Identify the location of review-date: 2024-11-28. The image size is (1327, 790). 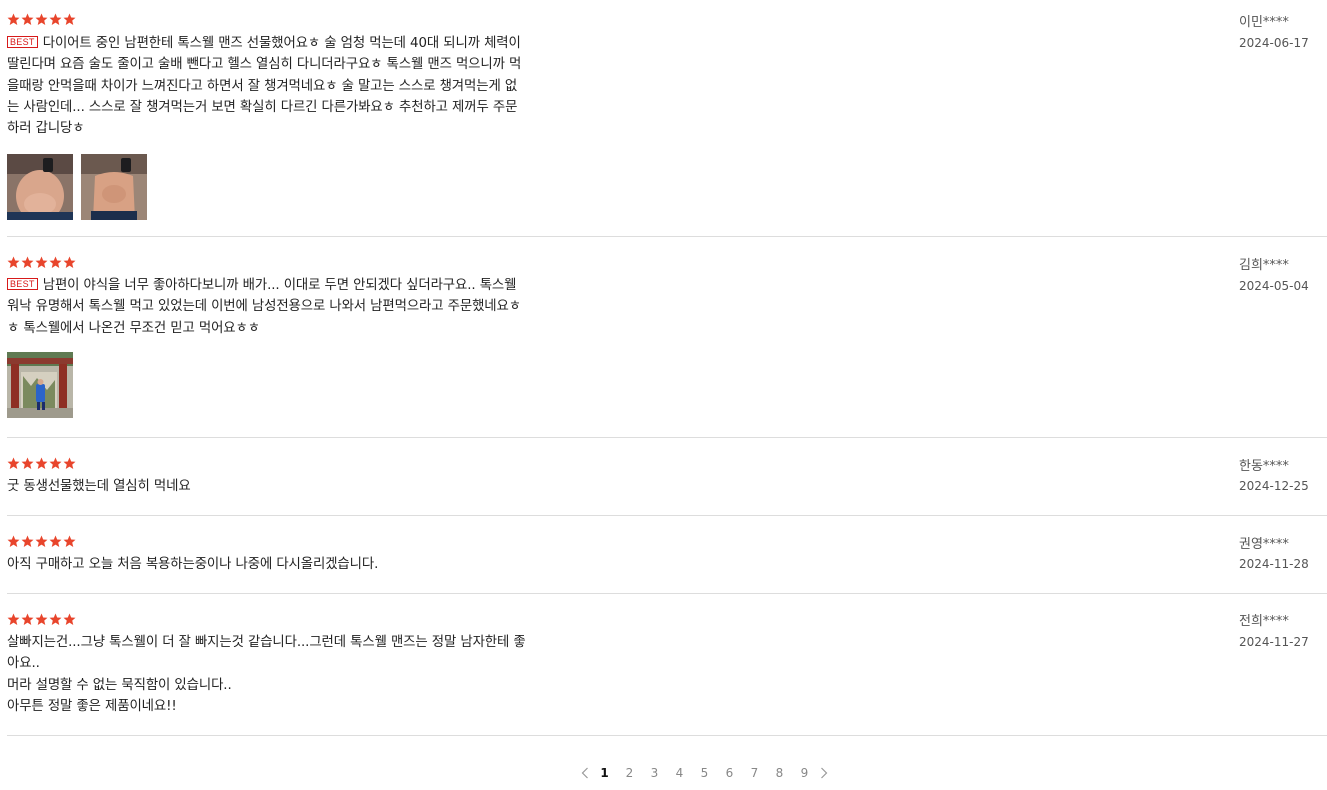
(1274, 564).